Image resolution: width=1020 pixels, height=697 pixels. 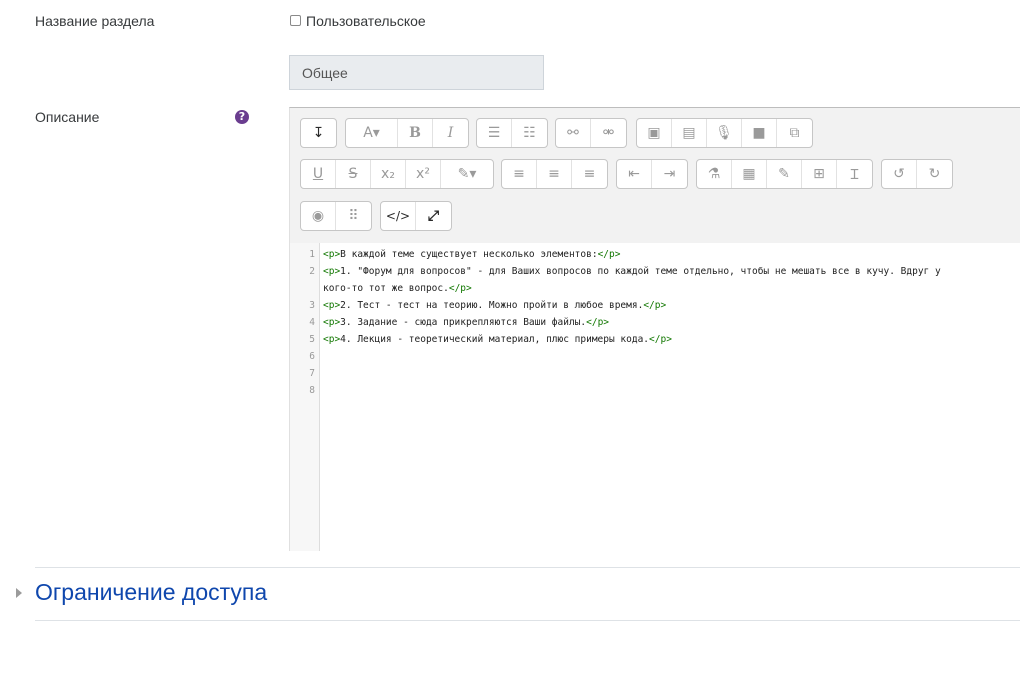 I want to click on code-line: кого-то тот же вопрос.</p>, so click(x=397, y=288).